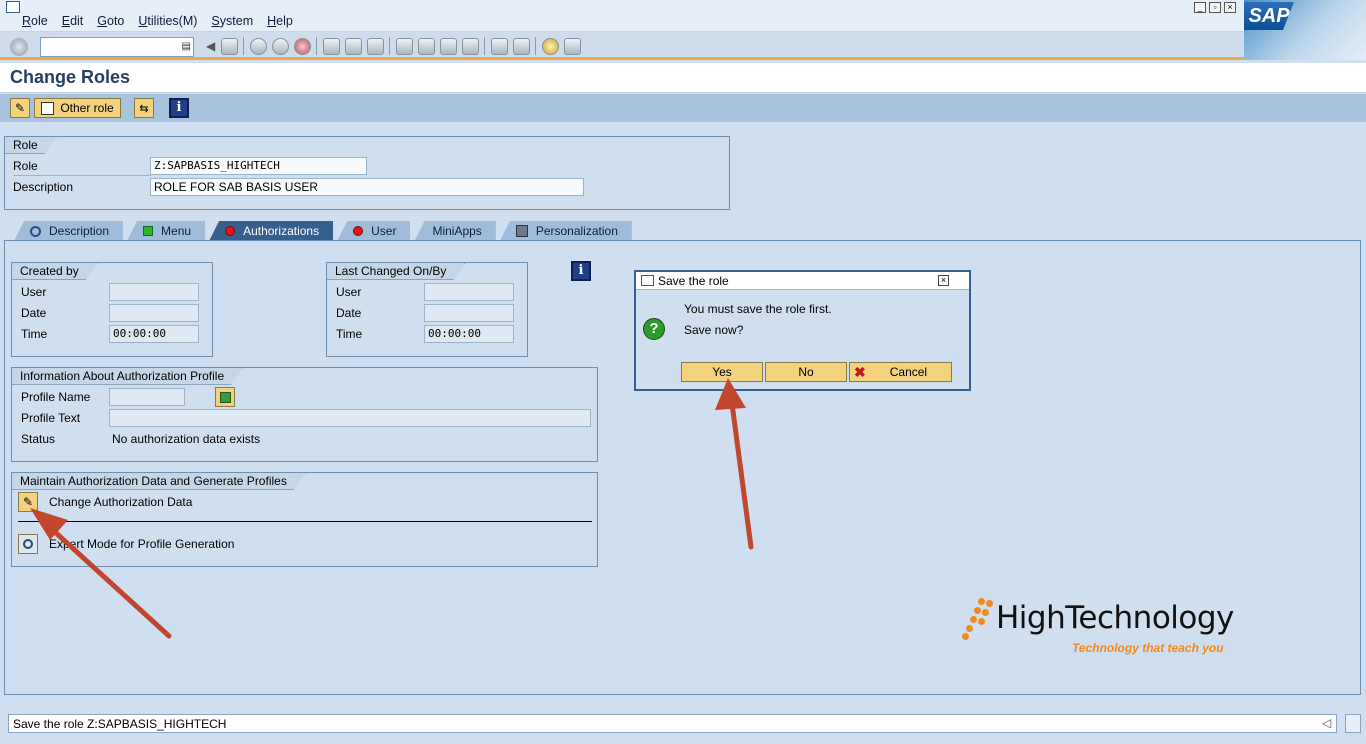 The width and height of the screenshot is (1366, 744). I want to click on save-icon, so click(229, 46).